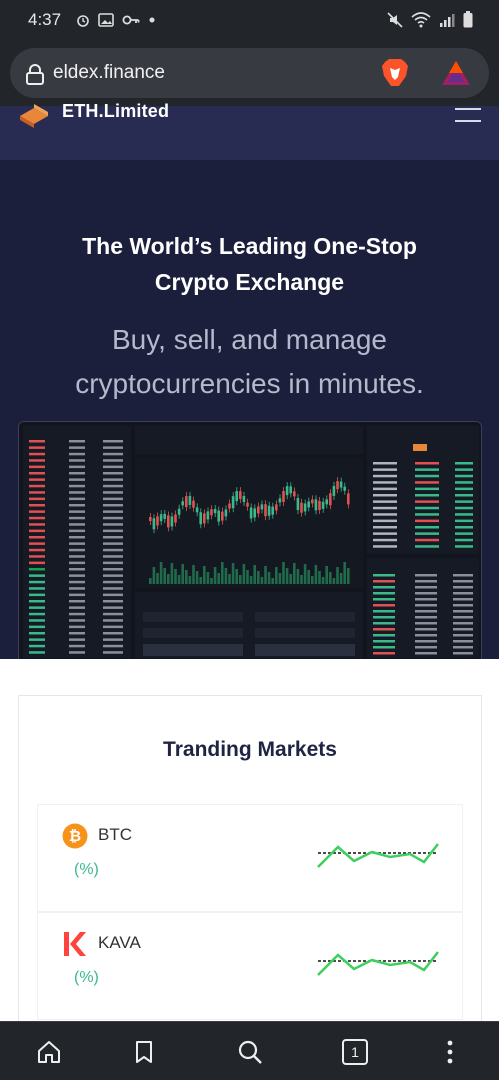 The width and height of the screenshot is (499, 1080). I want to click on hamburger-icon, so click(468, 116).